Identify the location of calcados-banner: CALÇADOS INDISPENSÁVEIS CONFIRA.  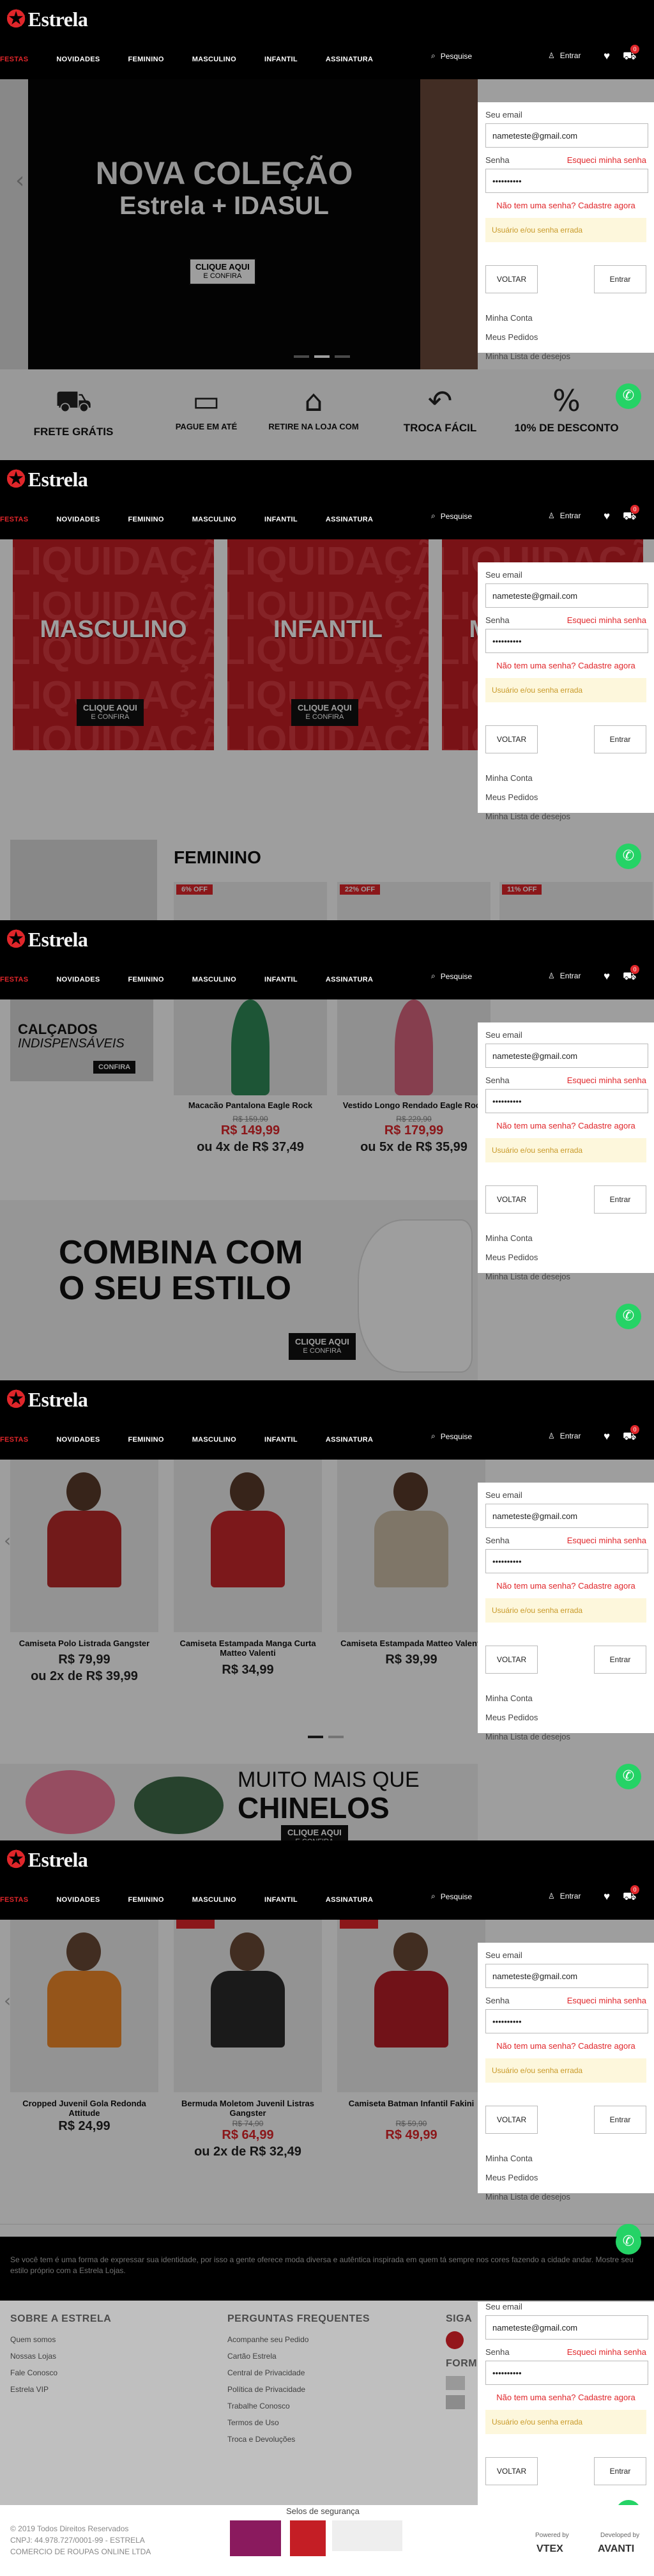
(81, 1040).